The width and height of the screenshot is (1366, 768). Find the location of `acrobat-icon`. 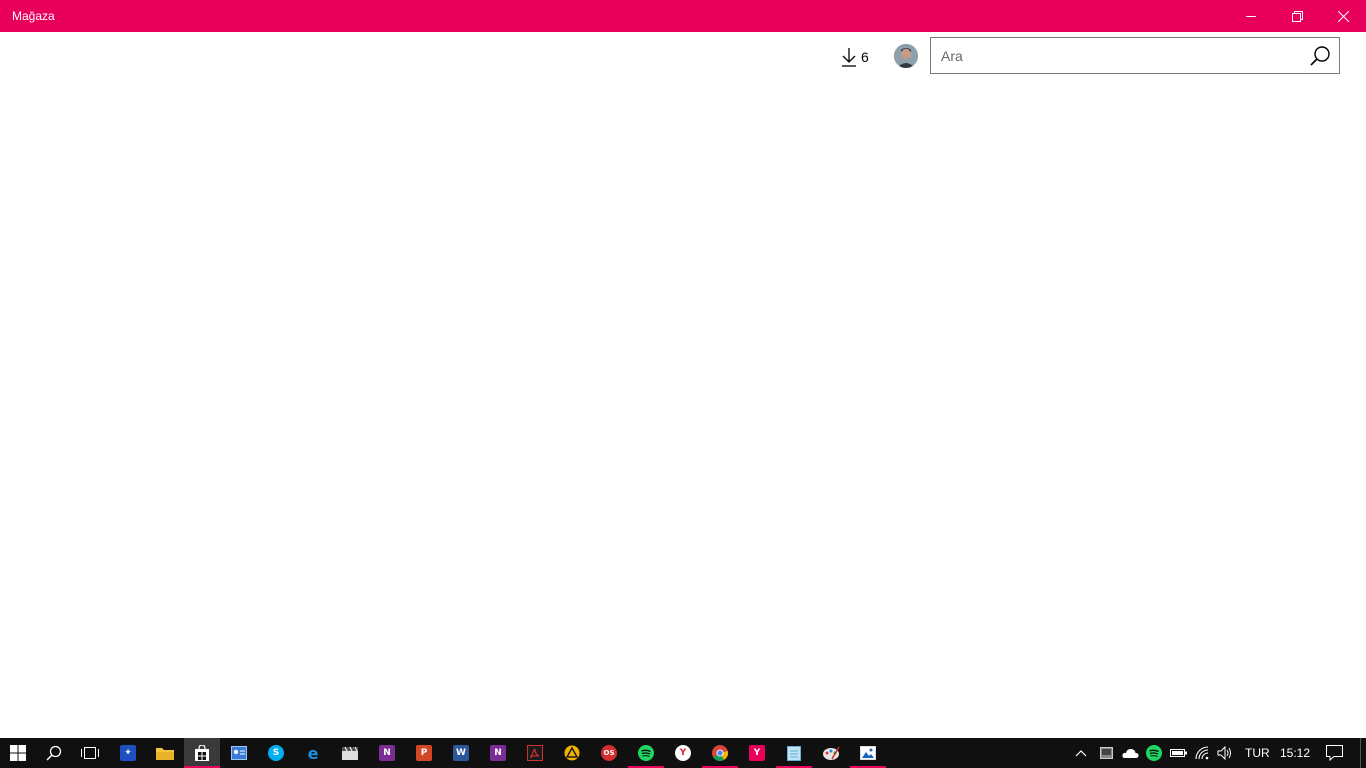

acrobat-icon is located at coordinates (535, 753).